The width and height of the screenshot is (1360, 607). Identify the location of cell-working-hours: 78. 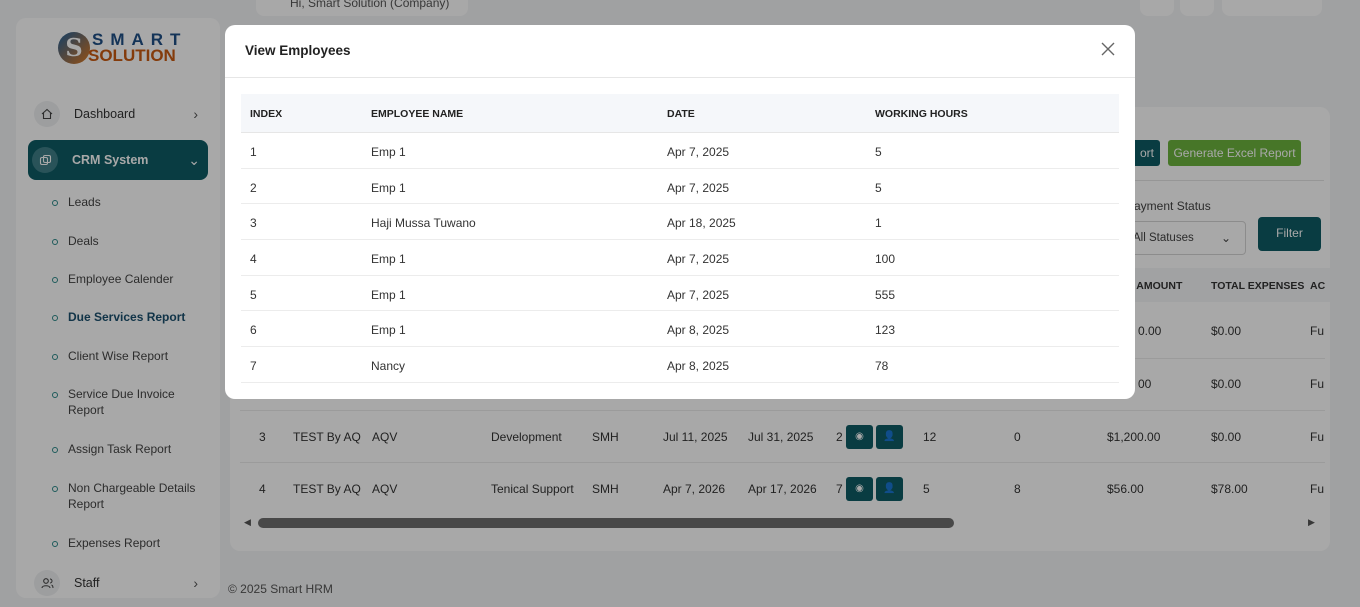
(882, 366).